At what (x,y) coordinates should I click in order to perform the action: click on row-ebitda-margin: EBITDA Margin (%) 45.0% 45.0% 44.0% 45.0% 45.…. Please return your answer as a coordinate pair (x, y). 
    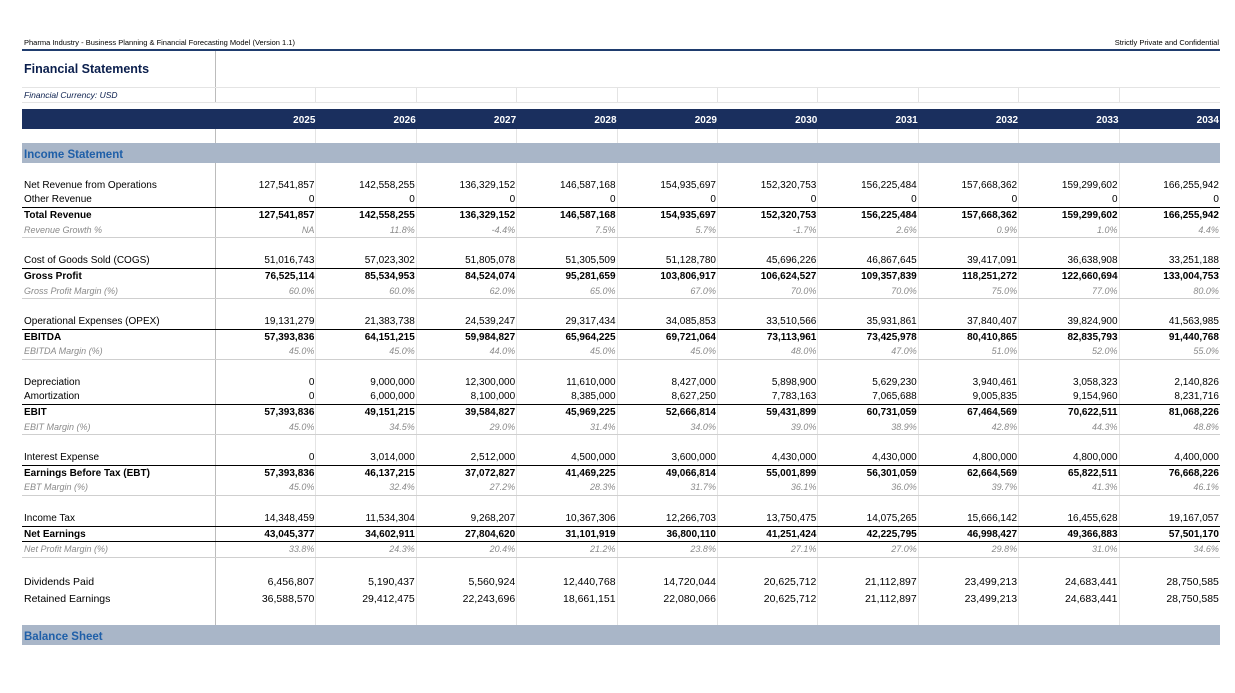
    Looking at the image, I should click on (621, 352).